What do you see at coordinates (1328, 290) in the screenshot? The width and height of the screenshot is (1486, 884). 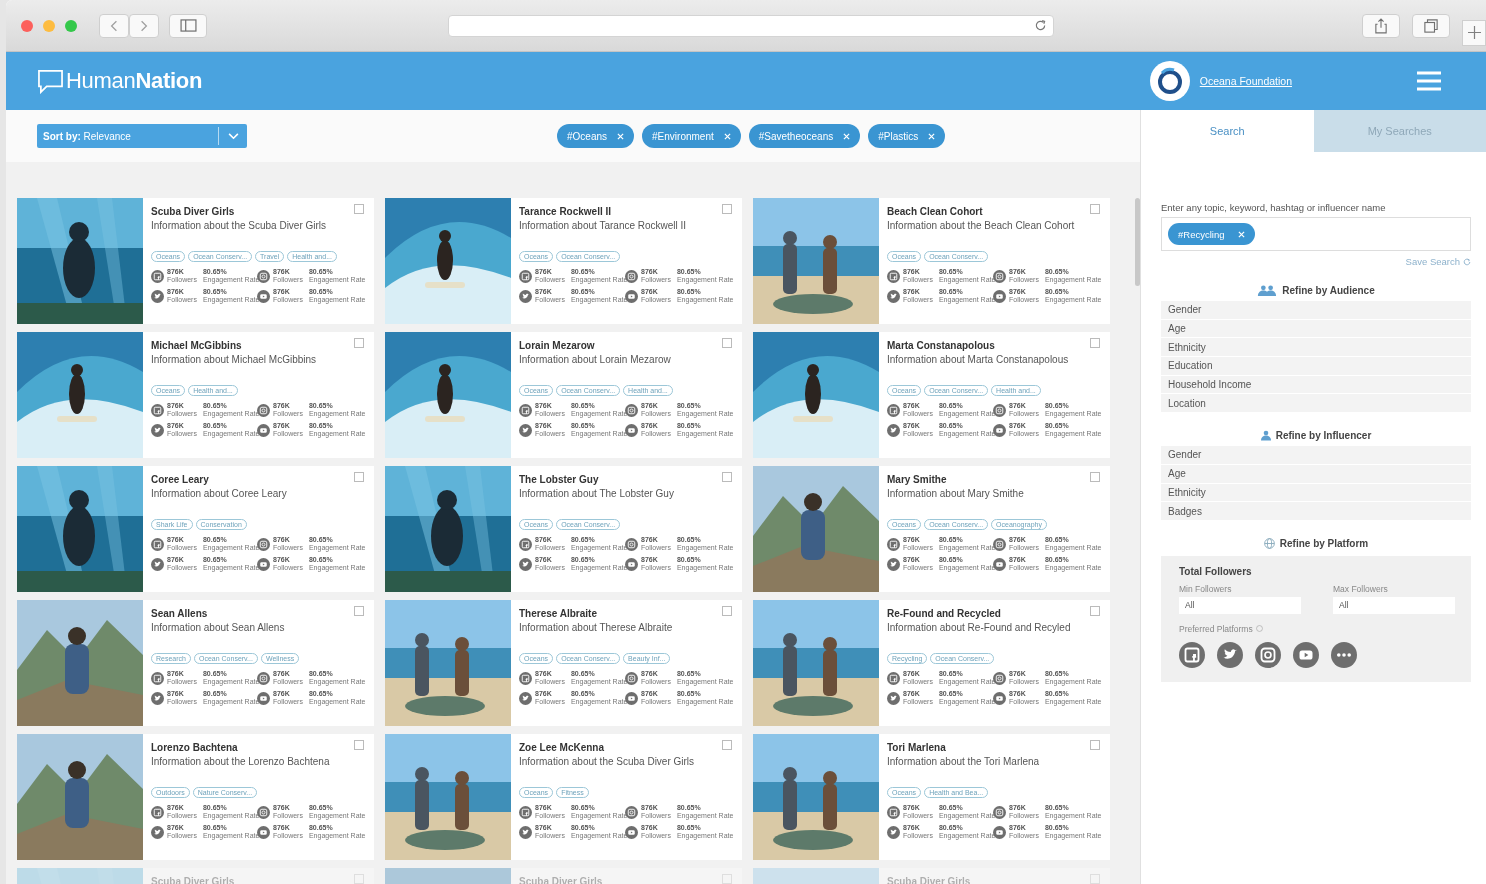 I see `section-title: Refine by Audience` at bounding box center [1328, 290].